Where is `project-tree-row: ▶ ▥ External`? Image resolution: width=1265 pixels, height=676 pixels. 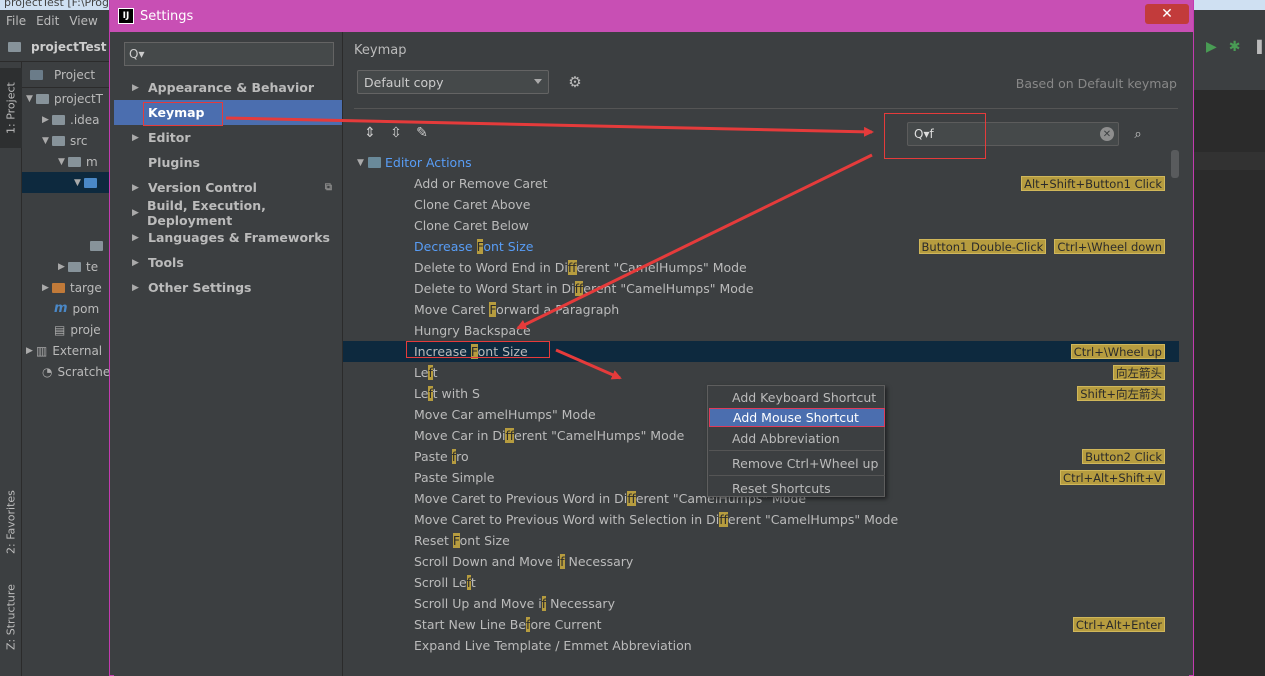 project-tree-row: ▶ ▥ External is located at coordinates (66, 350).